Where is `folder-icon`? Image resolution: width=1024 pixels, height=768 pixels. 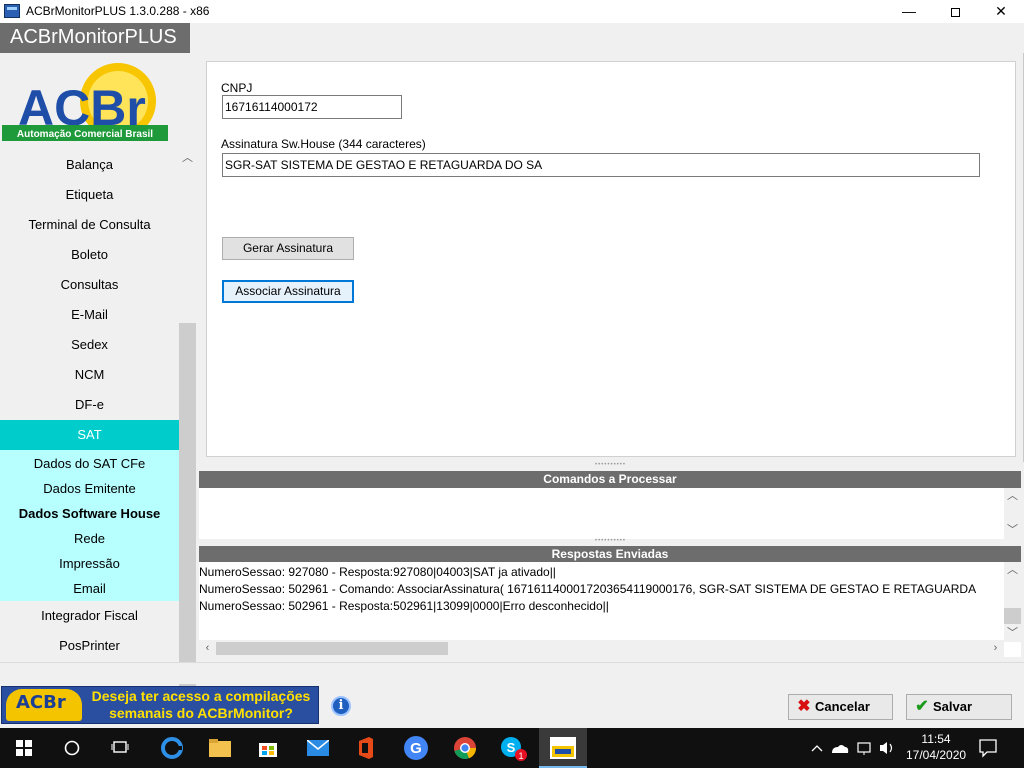
folder-icon is located at coordinates (220, 748).